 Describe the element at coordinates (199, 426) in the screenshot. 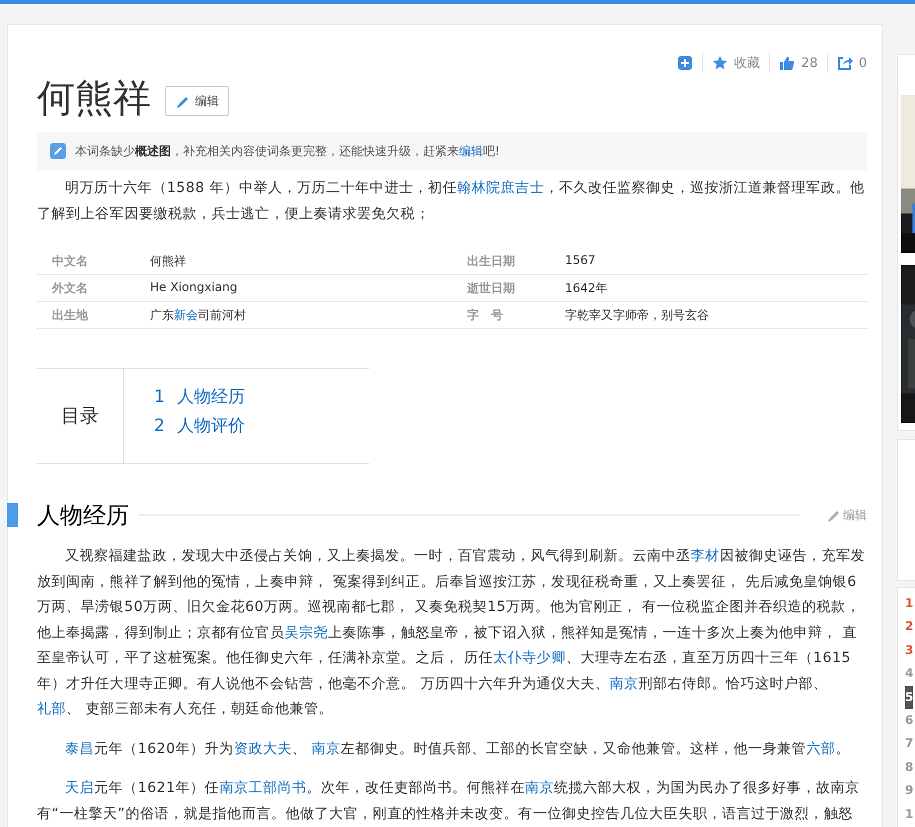

I see `toc-item: 2 人物评价` at that location.